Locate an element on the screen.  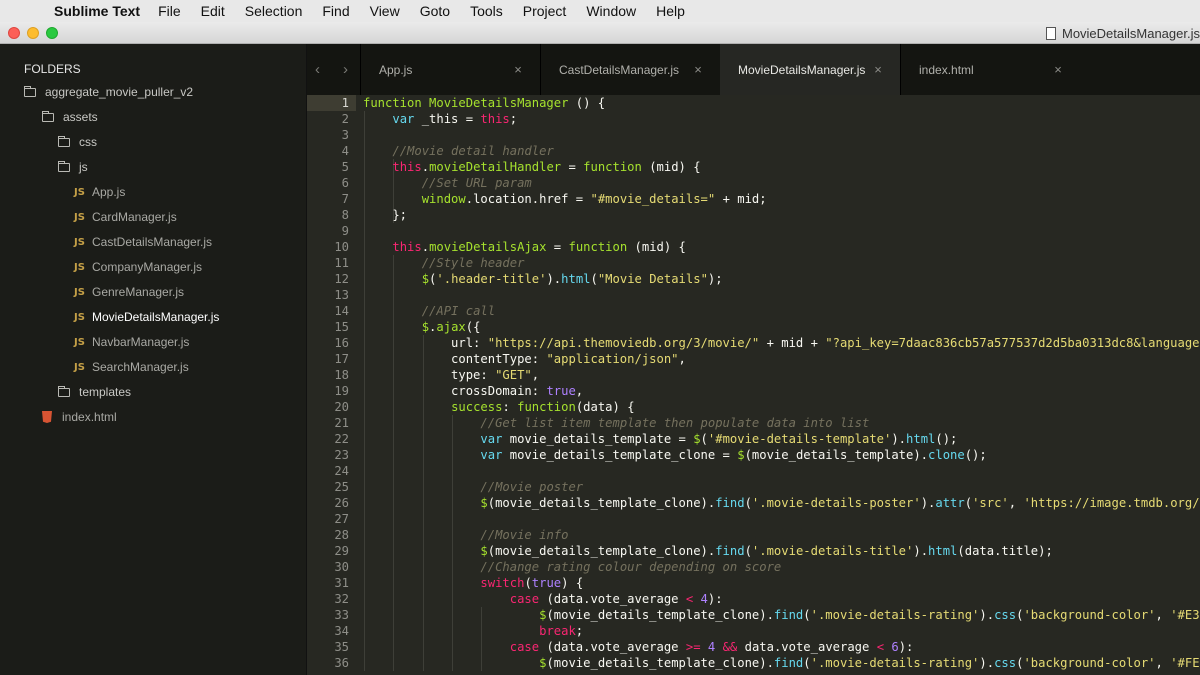
tree-item-label: CardManager.js is located at coordinates (134, 217).